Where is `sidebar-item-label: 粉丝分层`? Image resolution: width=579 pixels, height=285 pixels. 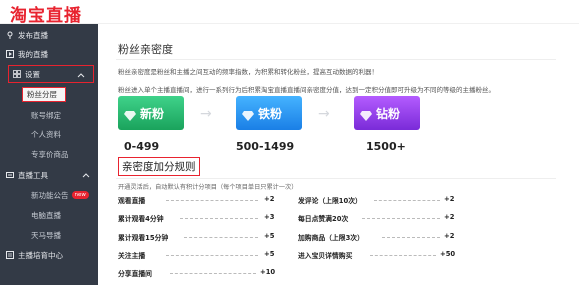 sidebar-item-label: 粉丝分层 is located at coordinates (42, 94).